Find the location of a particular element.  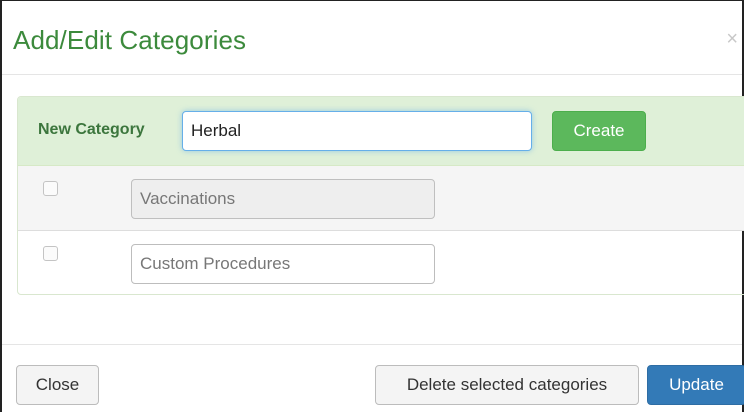

create-button: Create is located at coordinates (599, 131).